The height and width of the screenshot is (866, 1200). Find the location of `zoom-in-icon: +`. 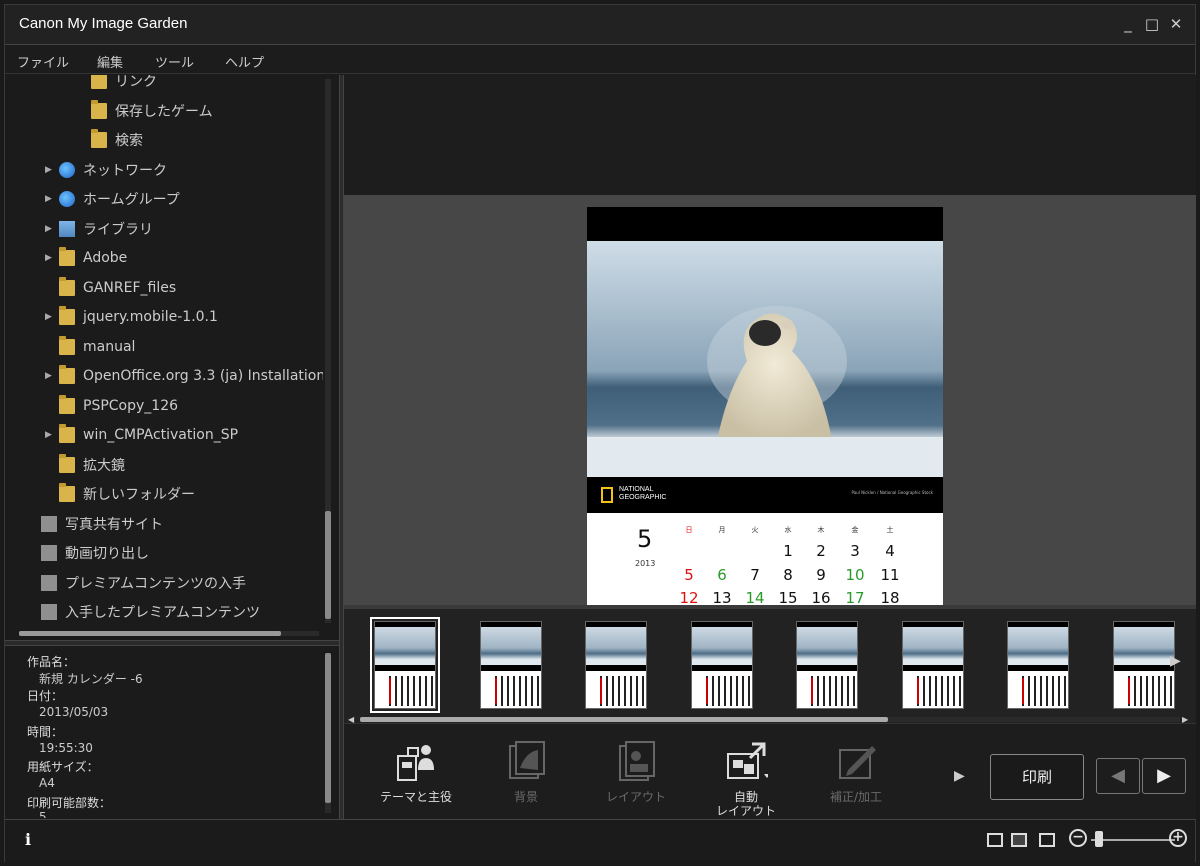

zoom-in-icon: + is located at coordinates (1178, 838).